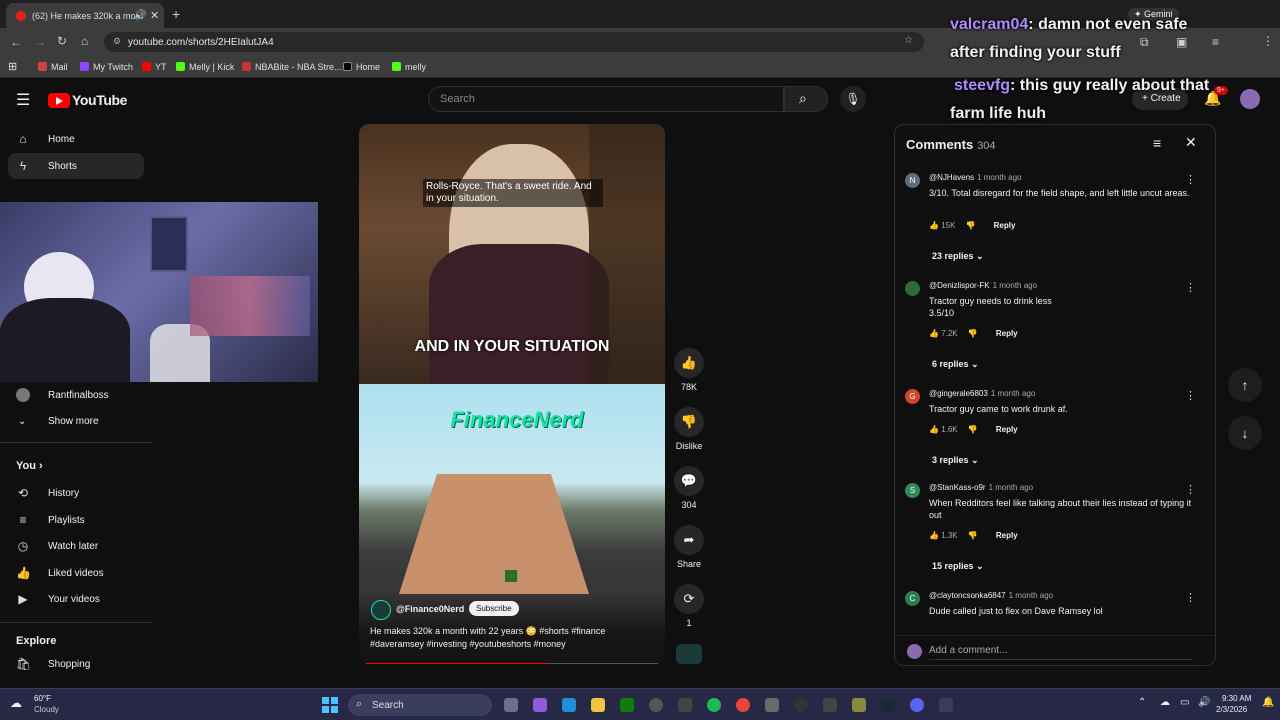 This screenshot has height=720, width=1280. I want to click on sidebar-item-home: ⌂ Home, so click(76, 139).